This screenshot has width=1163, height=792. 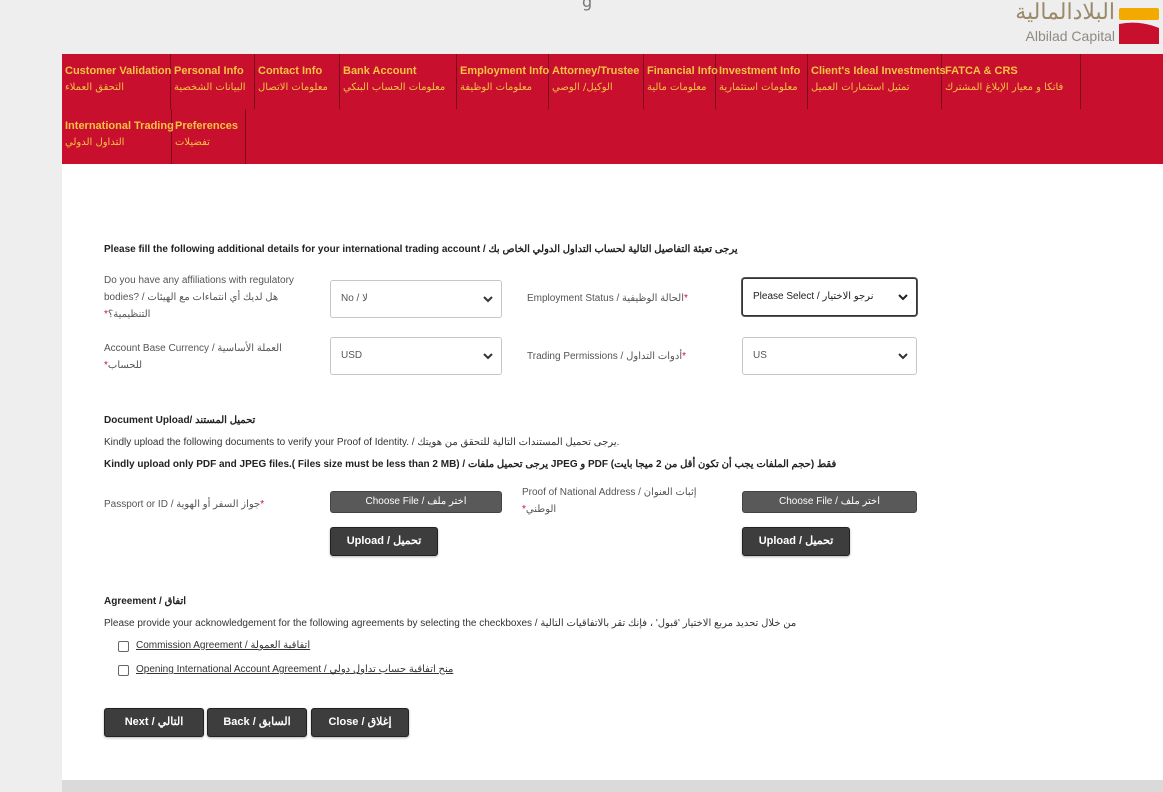 What do you see at coordinates (123, 646) in the screenshot?
I see `commission-agreement-checkbox` at bounding box center [123, 646].